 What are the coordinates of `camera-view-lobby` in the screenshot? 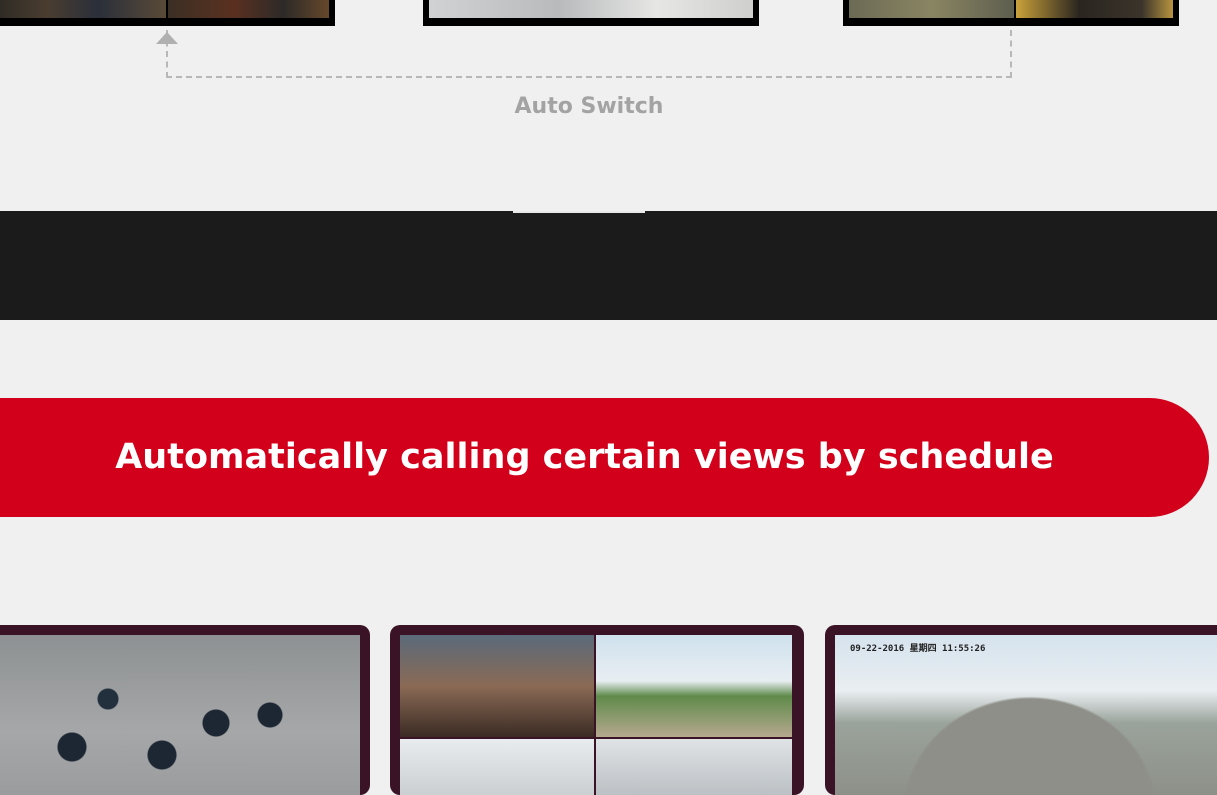 It's located at (497, 767).